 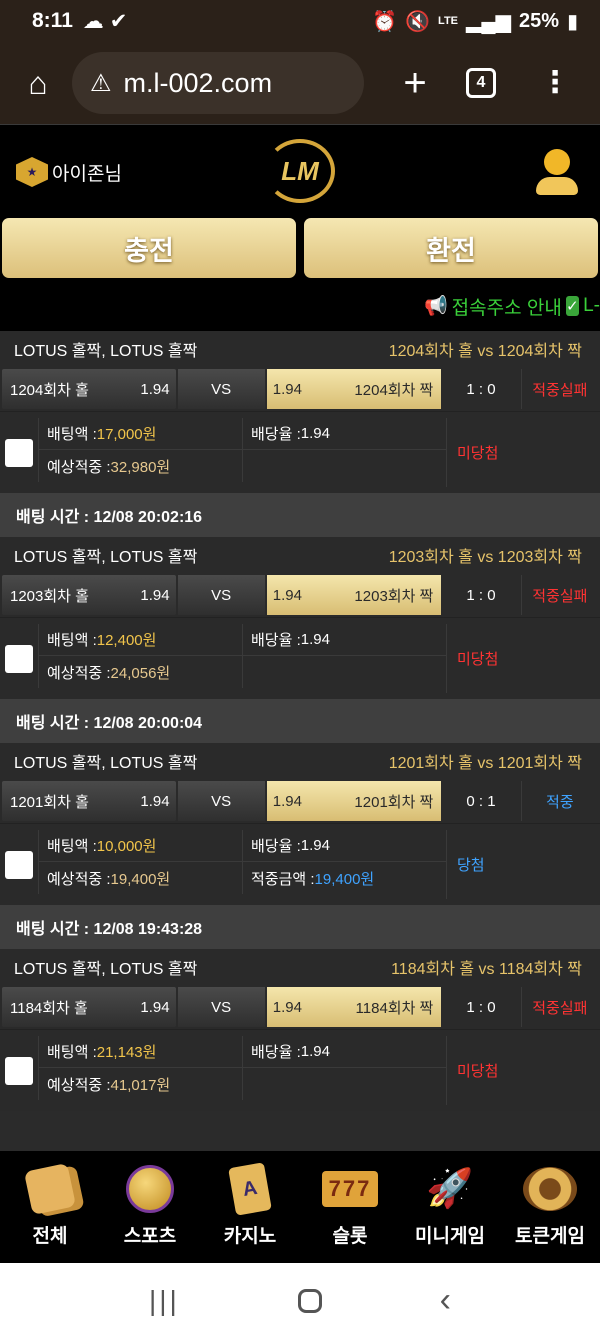 What do you see at coordinates (350, 1189) in the screenshot?
I see `slot-777-icon: 777` at bounding box center [350, 1189].